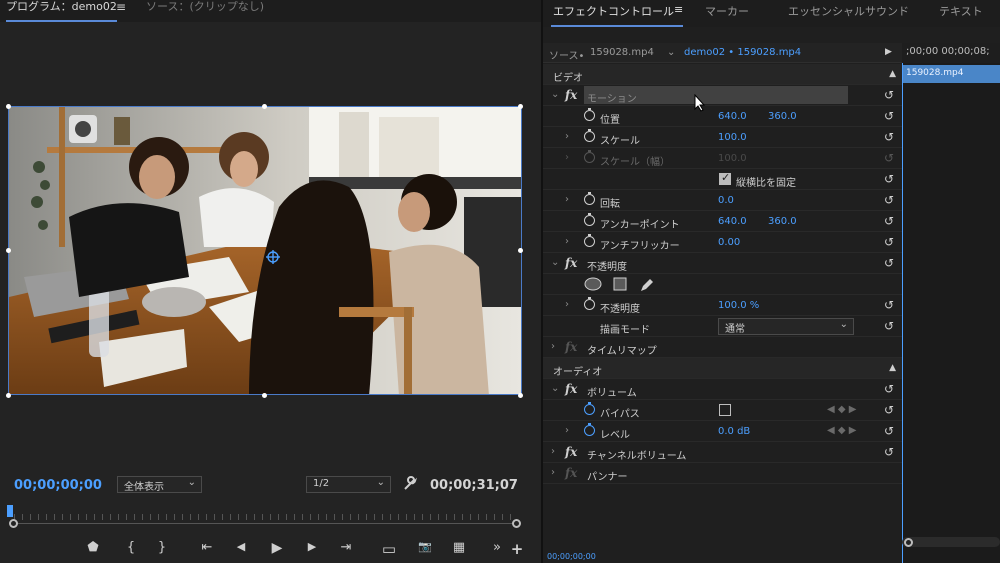  What do you see at coordinates (722, 98) in the screenshot?
I see `effect-row-motion: ⌄ fx モーション ↺` at bounding box center [722, 98].